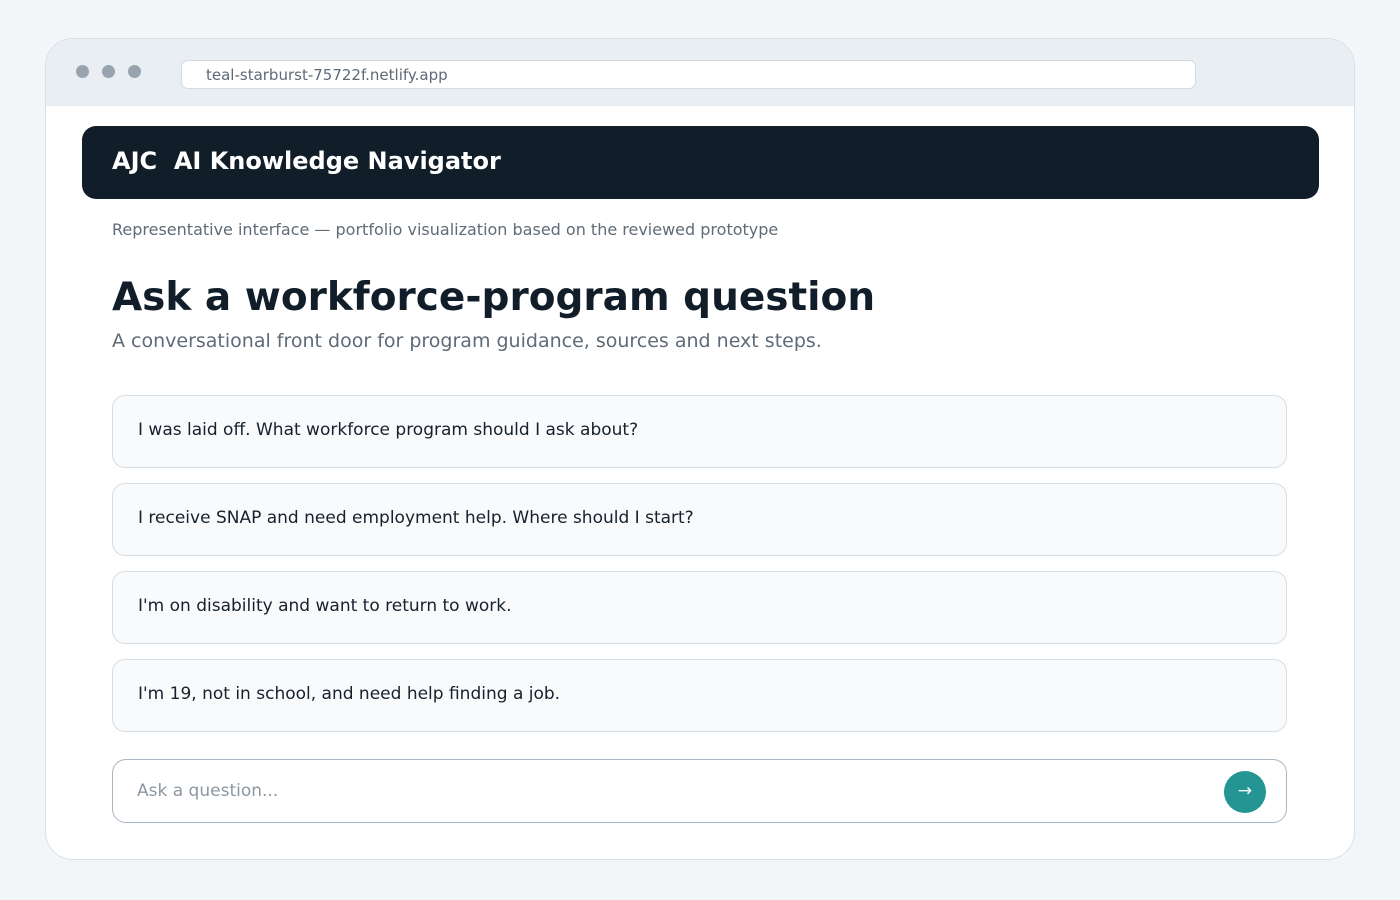 Image resolution: width=1400 pixels, height=900 pixels. I want to click on page-title: Ask a workforce-program question, so click(494, 297).